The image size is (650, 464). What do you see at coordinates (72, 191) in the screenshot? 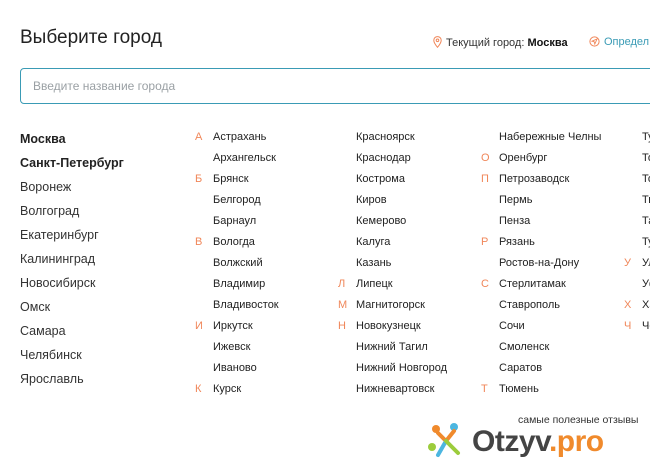
I see `popular-city-link: Воронеж` at bounding box center [72, 191].